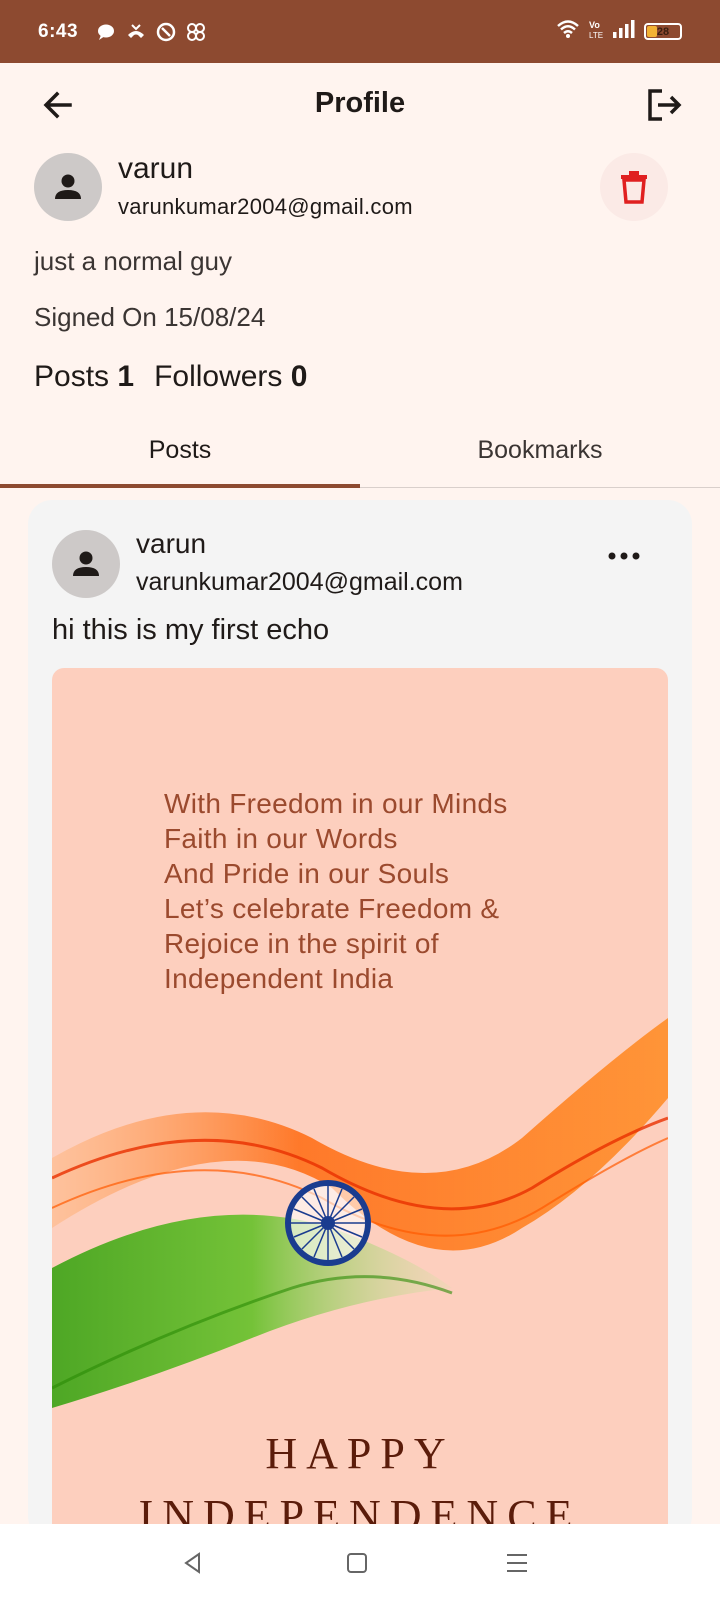  I want to click on more-horizontal-icon, so click(624, 556).